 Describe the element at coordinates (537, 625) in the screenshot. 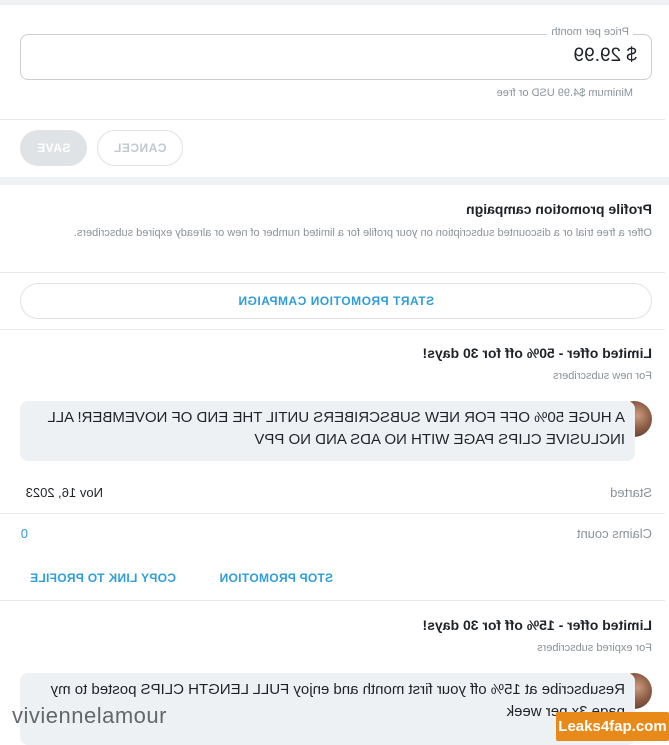

I see `offer-title: Limited offer - 15% off for 30 days!` at that location.